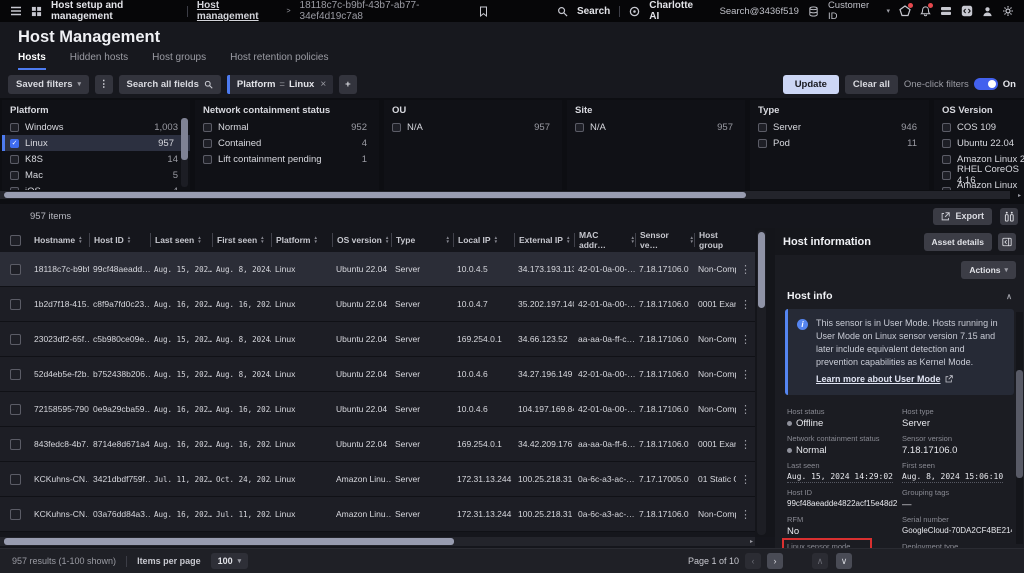  I want to click on table-horizontal-scrollbar: ▸, so click(377, 541).